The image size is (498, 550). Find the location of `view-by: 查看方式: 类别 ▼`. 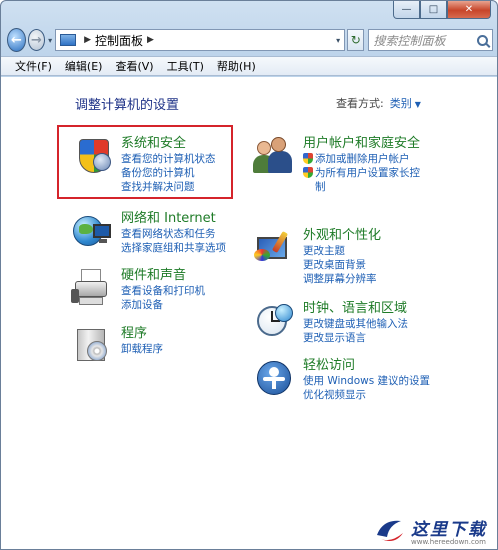

view-by: 查看方式: 类别 ▼ is located at coordinates (378, 103).